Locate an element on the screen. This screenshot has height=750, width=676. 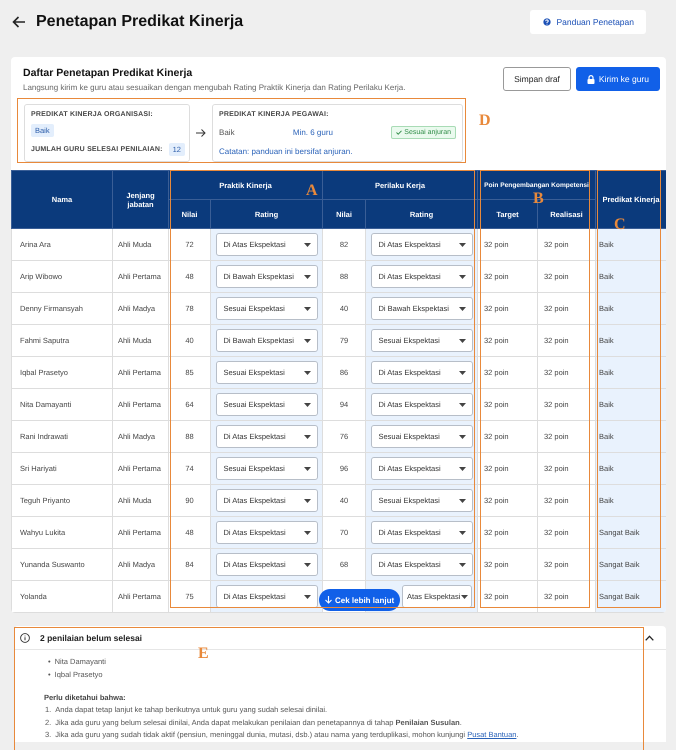
annotation-label: A is located at coordinates (312, 191).